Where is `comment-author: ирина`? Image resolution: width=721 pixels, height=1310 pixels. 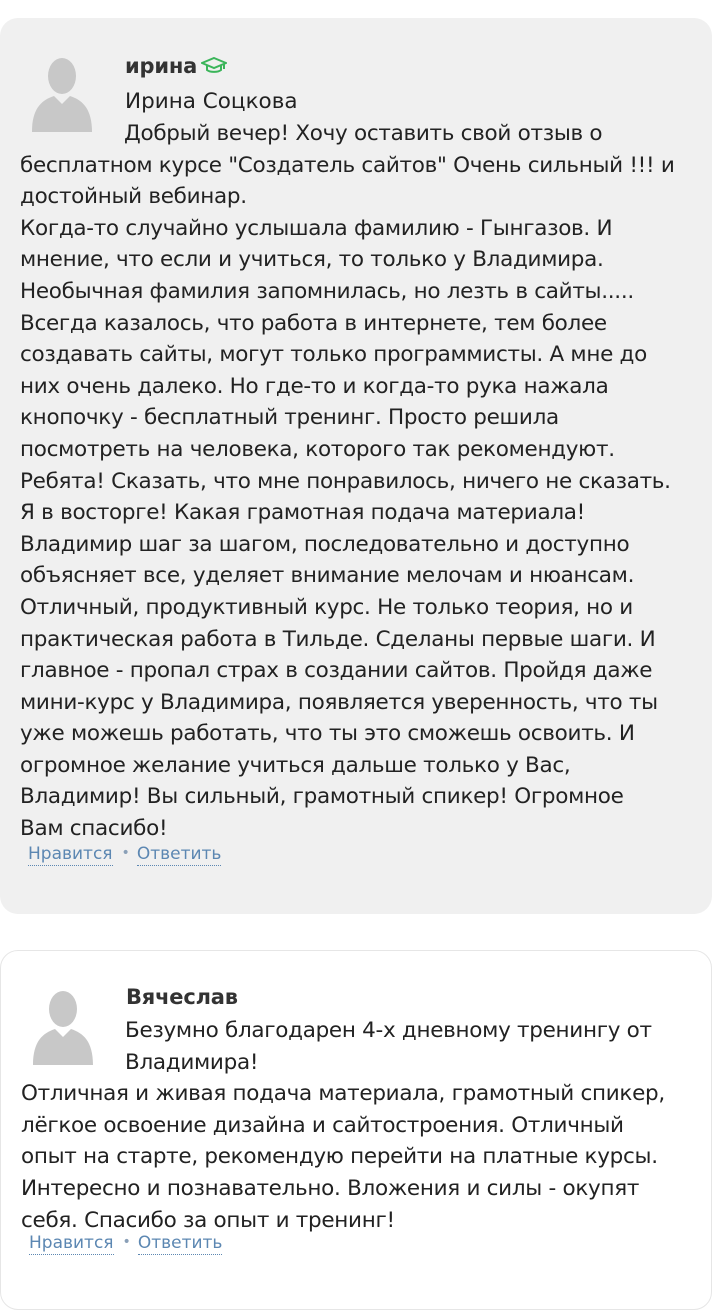
comment-author: ирина is located at coordinates (177, 66).